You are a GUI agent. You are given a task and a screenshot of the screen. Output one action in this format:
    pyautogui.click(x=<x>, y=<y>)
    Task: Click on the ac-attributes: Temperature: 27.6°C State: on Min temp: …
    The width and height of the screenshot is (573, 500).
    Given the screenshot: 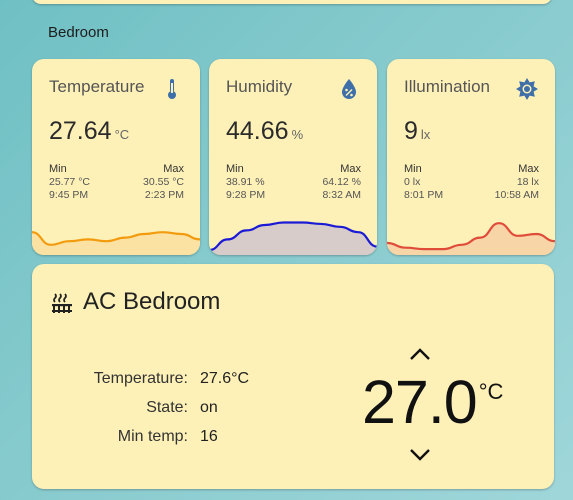 What is the action you would take?
    pyautogui.click(x=150, y=407)
    